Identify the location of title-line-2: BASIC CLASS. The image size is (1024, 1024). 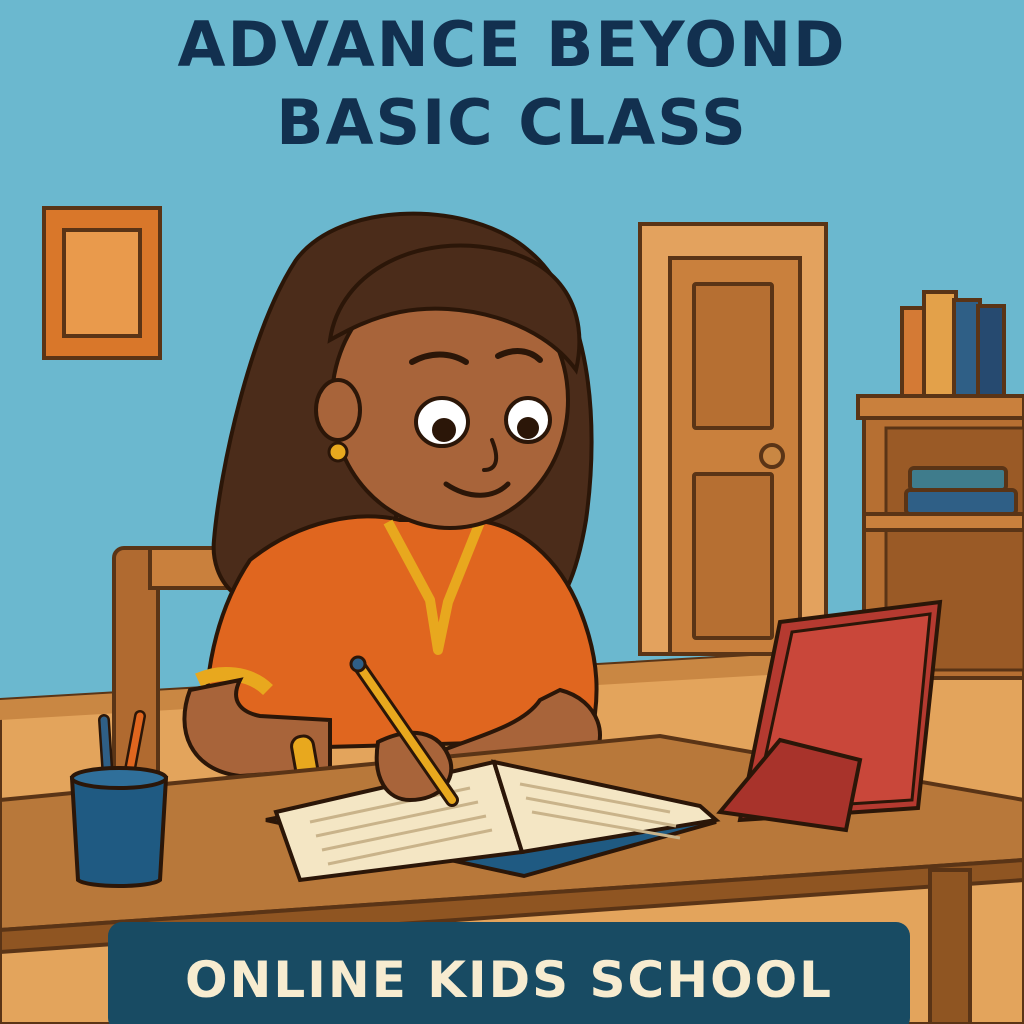
(512, 122).